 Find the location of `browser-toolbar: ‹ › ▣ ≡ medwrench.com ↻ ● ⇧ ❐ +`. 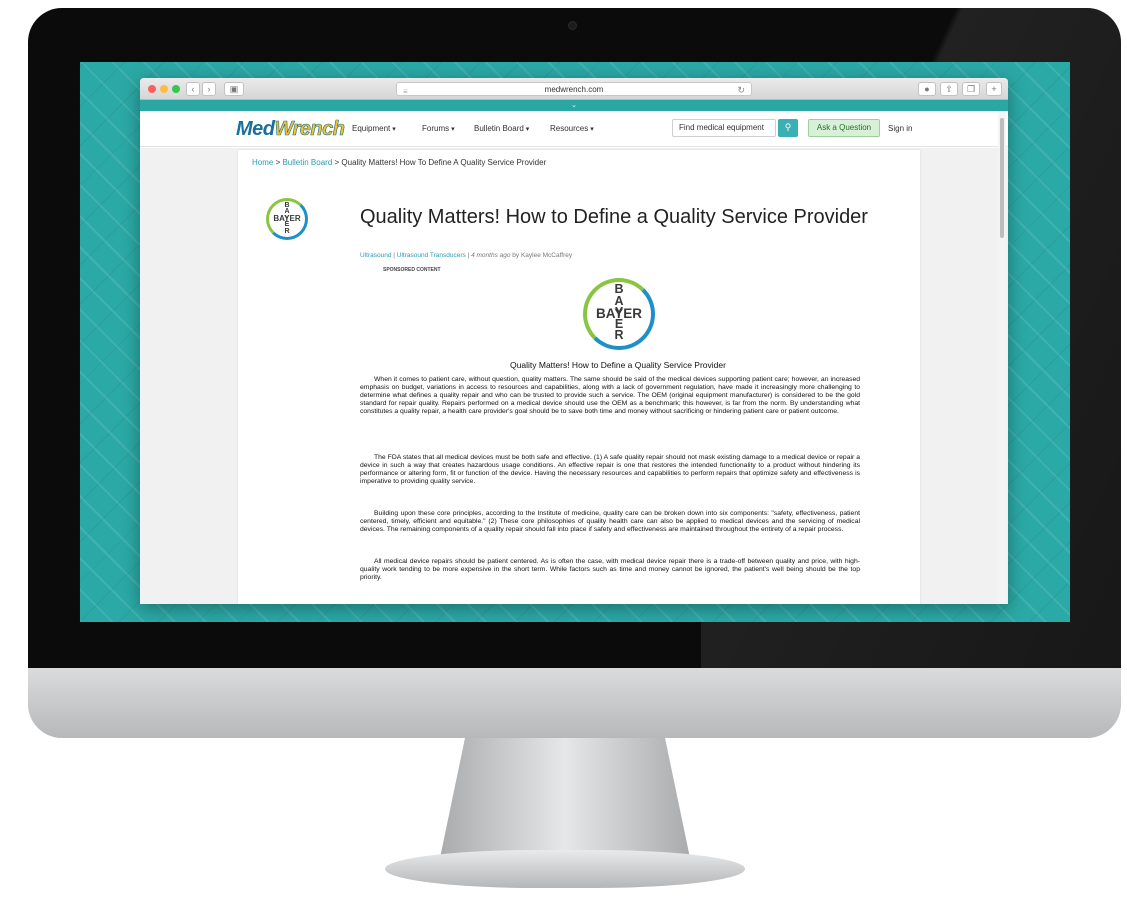

browser-toolbar: ‹ › ▣ ≡ medwrench.com ↻ ● ⇧ ❐ + is located at coordinates (574, 89).